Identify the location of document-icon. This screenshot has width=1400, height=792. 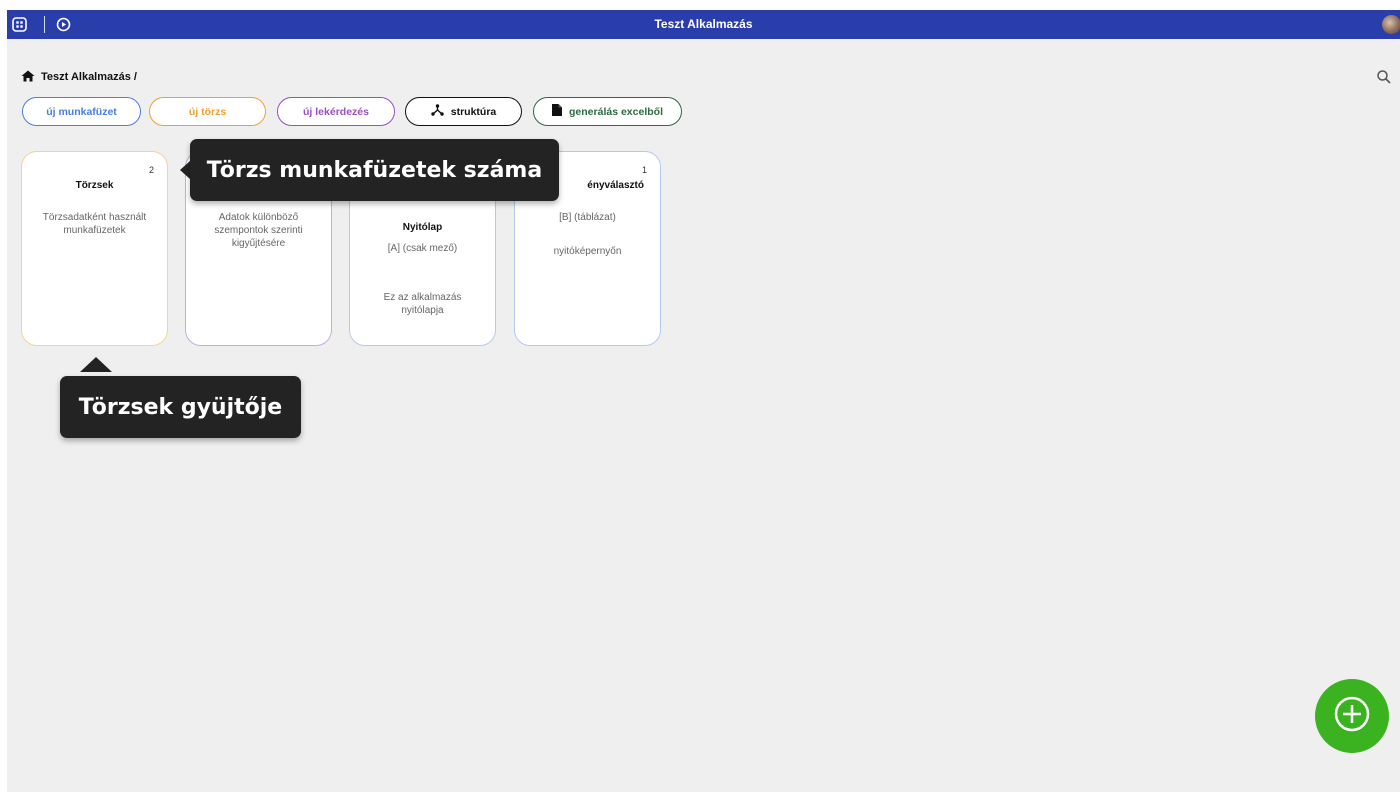
(557, 111).